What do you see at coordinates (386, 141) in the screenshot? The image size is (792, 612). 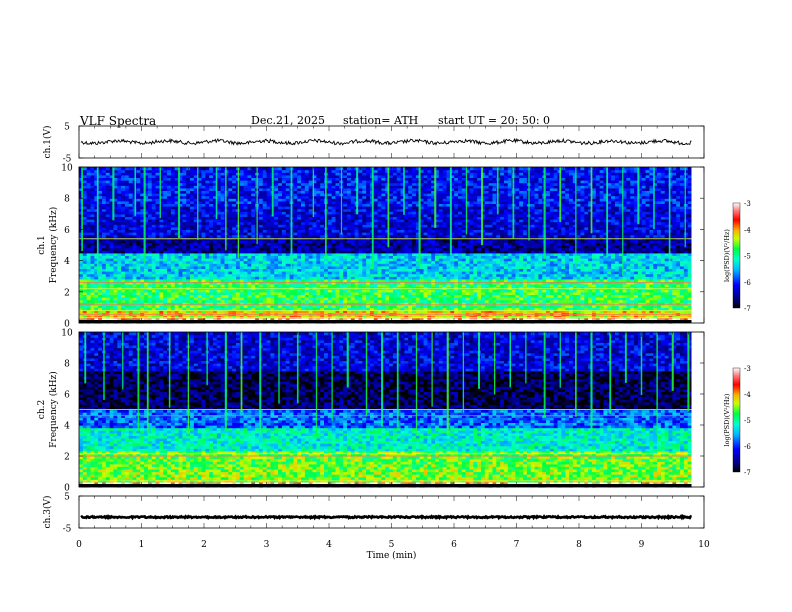 I see `ch1-waveform-trace` at bounding box center [386, 141].